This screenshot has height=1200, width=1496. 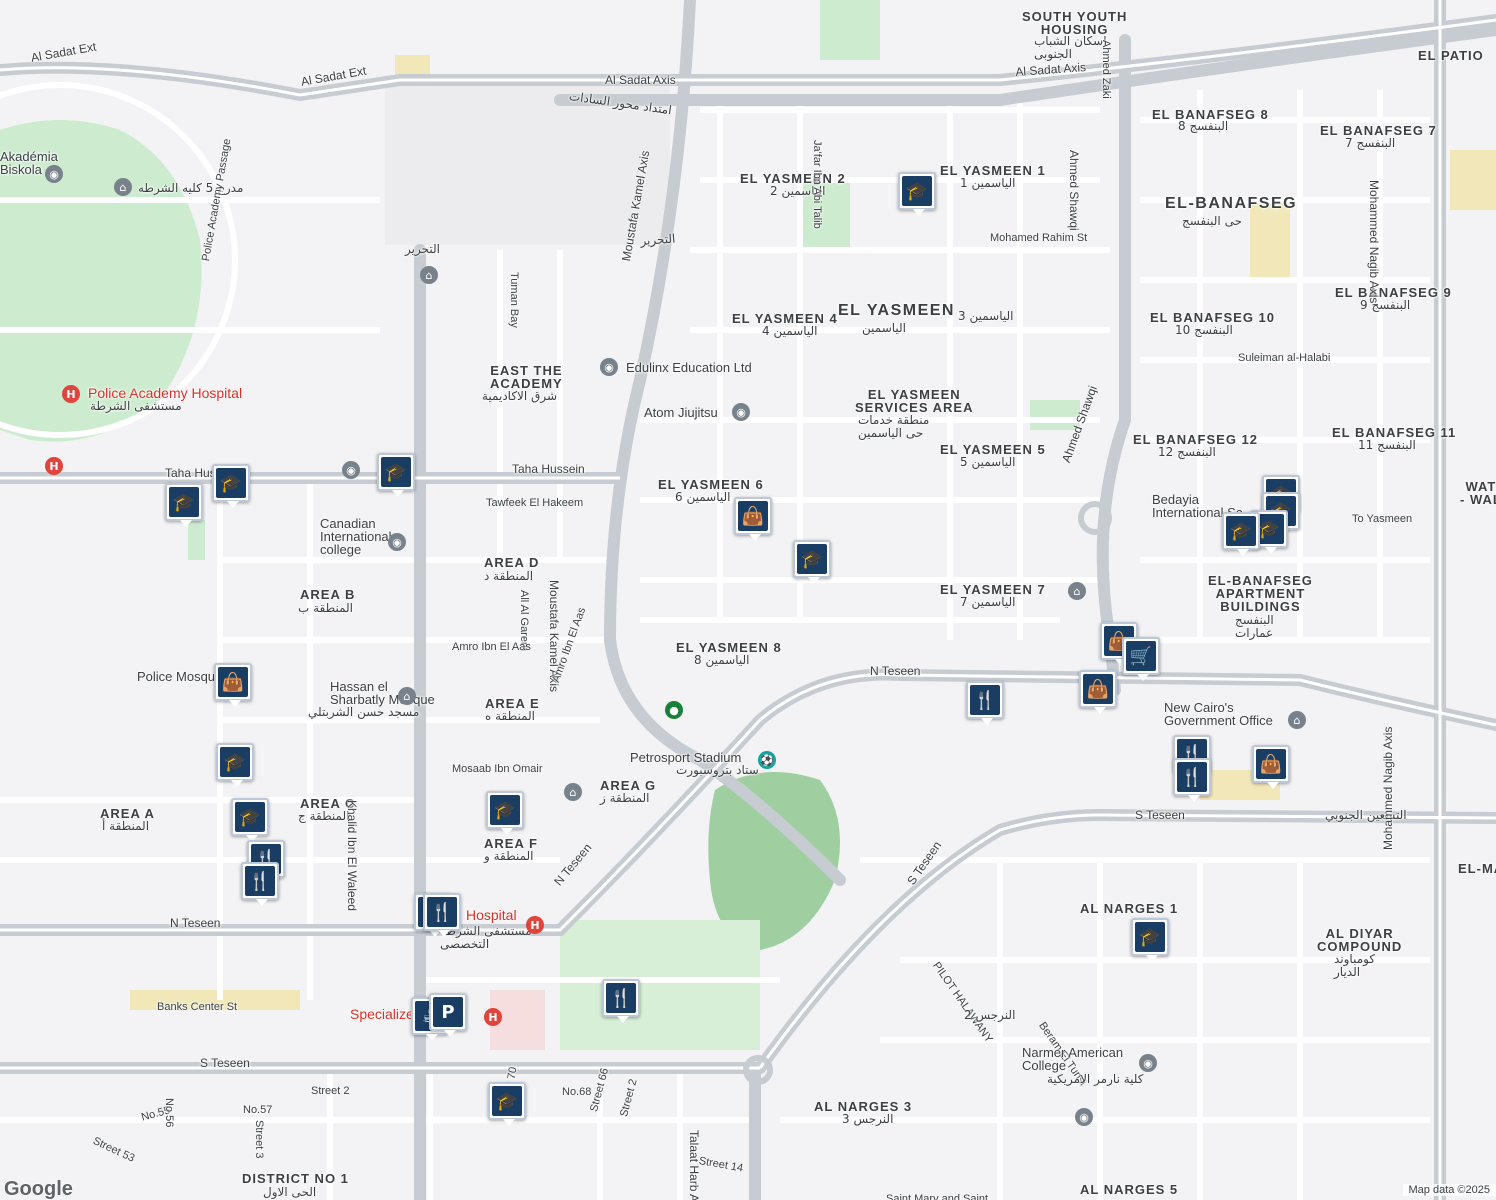 What do you see at coordinates (290, 1192) in the screenshot?
I see `map-label-district-1-ar: الحى الاول` at bounding box center [290, 1192].